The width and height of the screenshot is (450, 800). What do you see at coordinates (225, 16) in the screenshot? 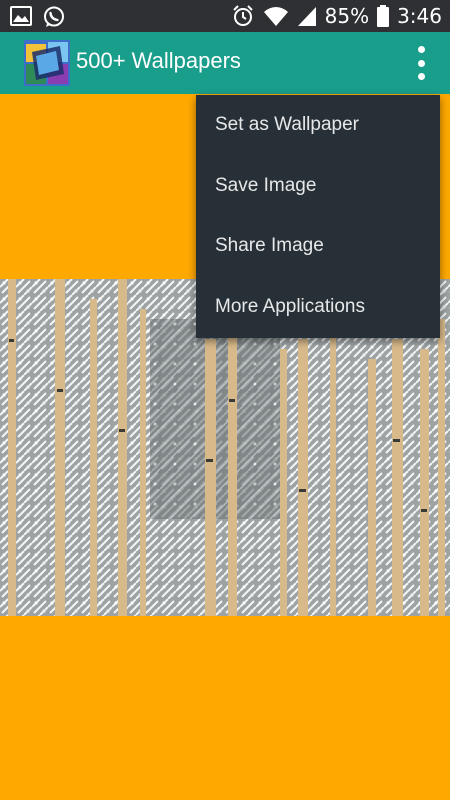
I see `status-bar: 85% 3:46` at bounding box center [225, 16].